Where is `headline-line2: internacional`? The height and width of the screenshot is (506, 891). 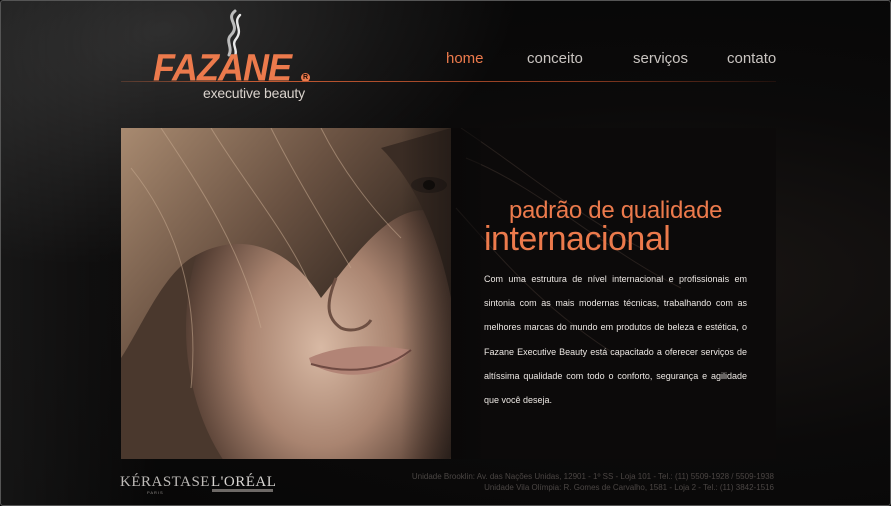 headline-line2: internacional is located at coordinates (577, 239).